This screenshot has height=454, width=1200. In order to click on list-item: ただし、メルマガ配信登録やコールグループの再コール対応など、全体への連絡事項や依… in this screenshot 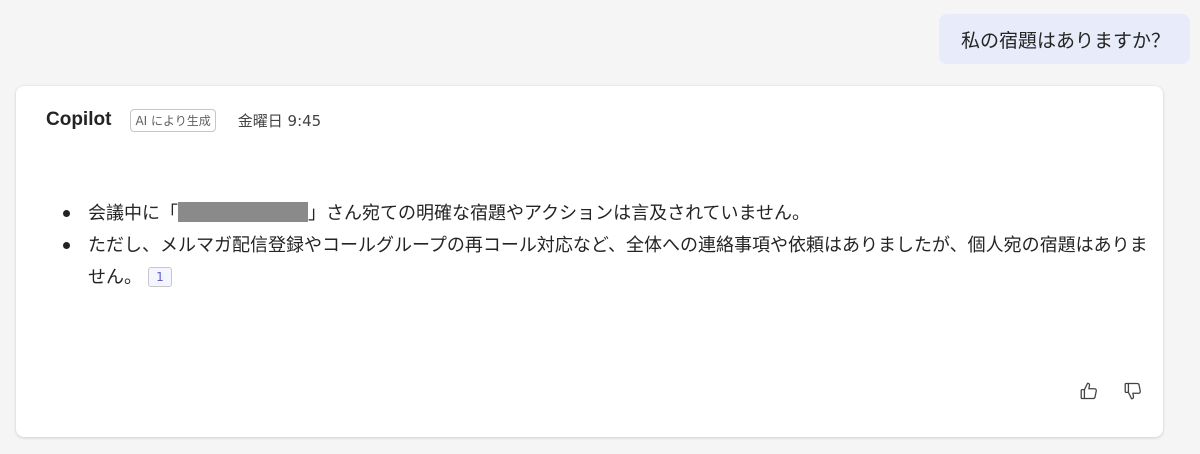, I will do `click(605, 262)`.